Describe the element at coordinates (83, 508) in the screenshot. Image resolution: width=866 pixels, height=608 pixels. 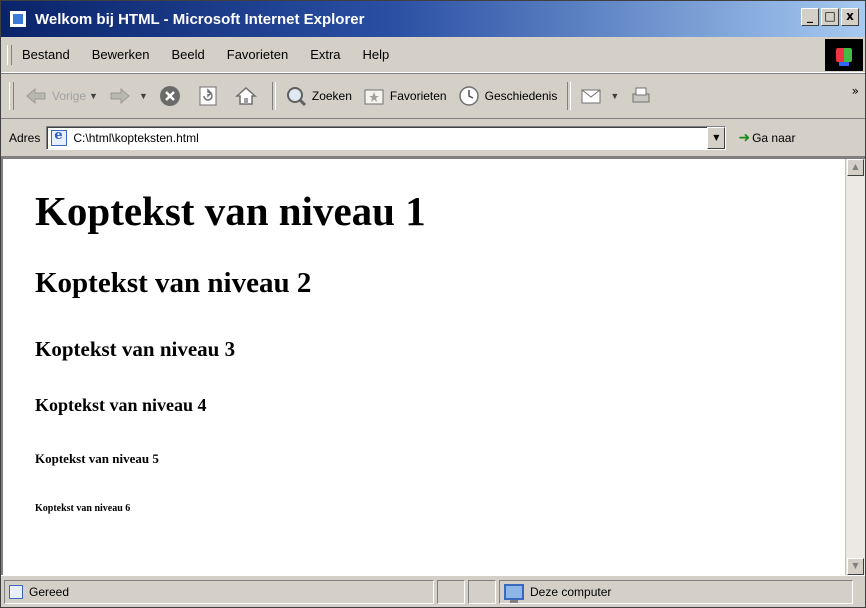
I see `heading-level-6: Koptekst van niveau 6` at that location.